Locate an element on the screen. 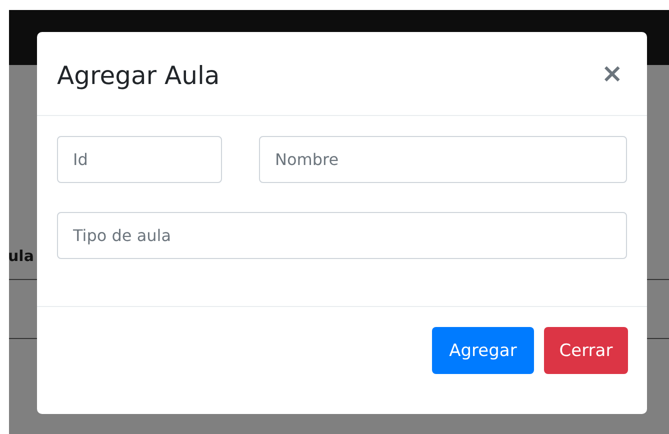 The width and height of the screenshot is (669, 434). input-field: Tipo de aula is located at coordinates (342, 235).